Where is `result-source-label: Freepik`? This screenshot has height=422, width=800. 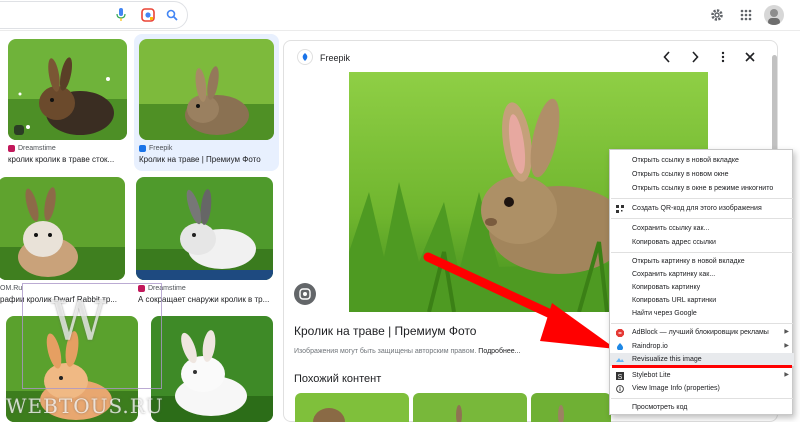
result-source-label: Freepik is located at coordinates (161, 148).